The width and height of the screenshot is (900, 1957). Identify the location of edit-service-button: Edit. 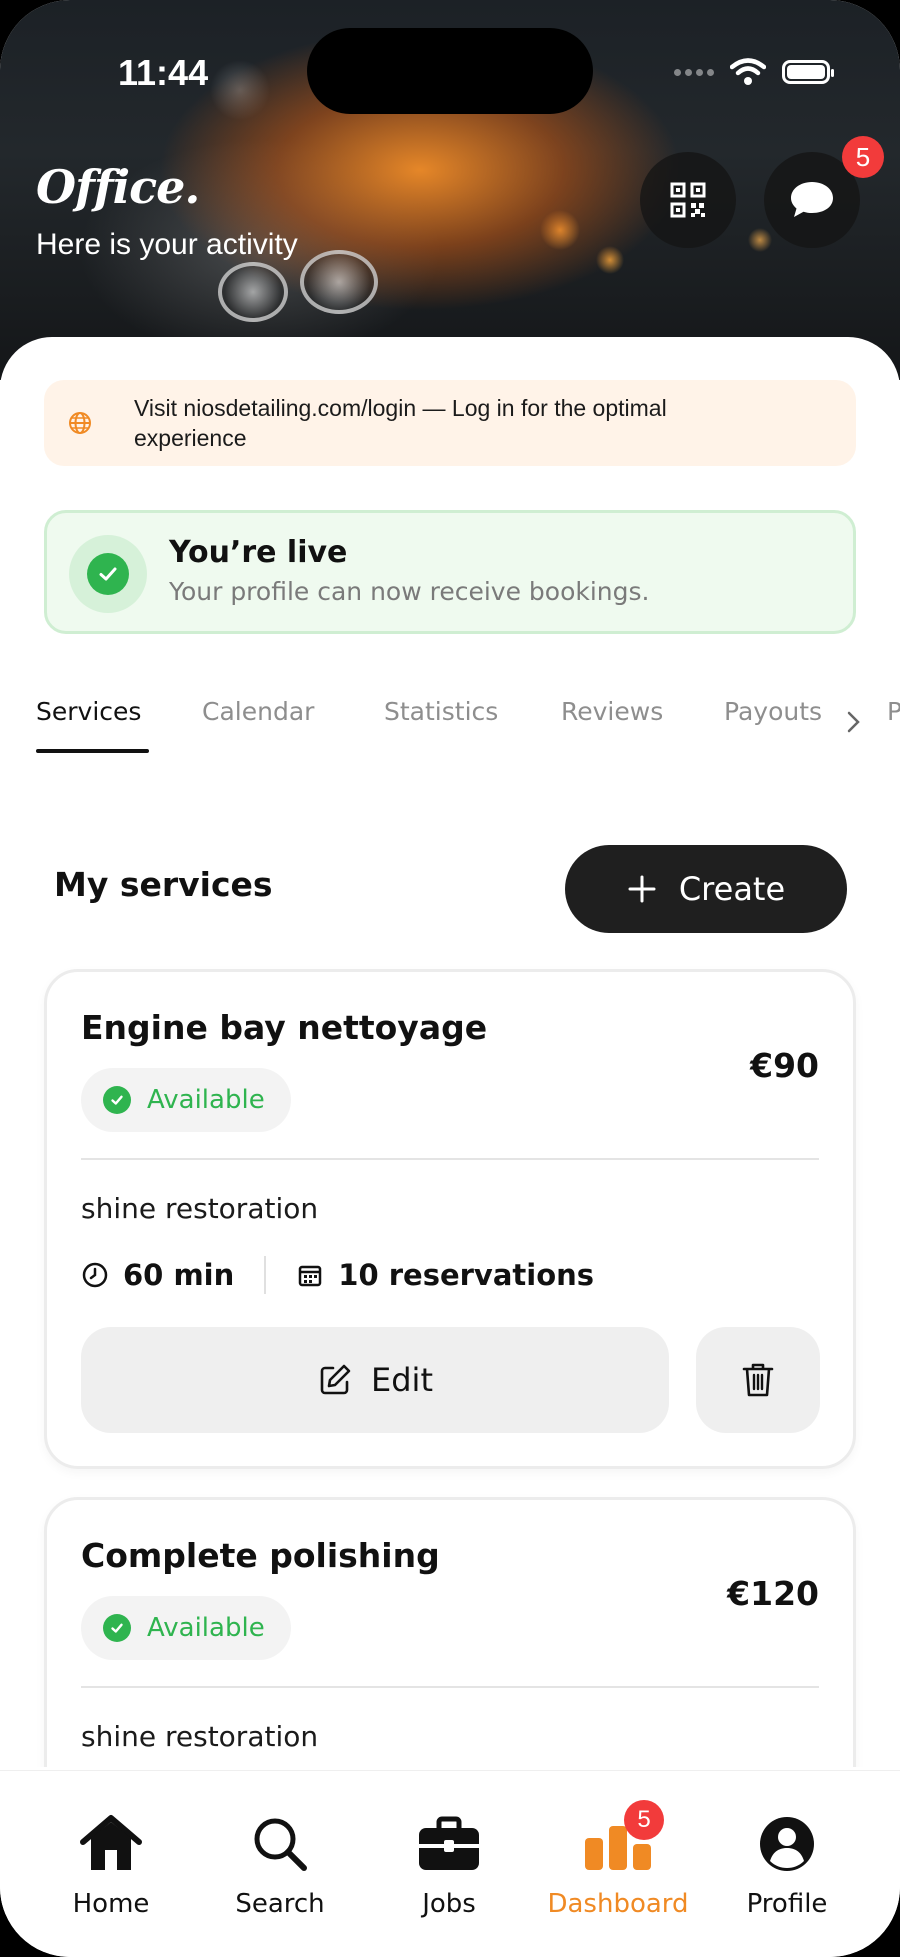
(375, 1380).